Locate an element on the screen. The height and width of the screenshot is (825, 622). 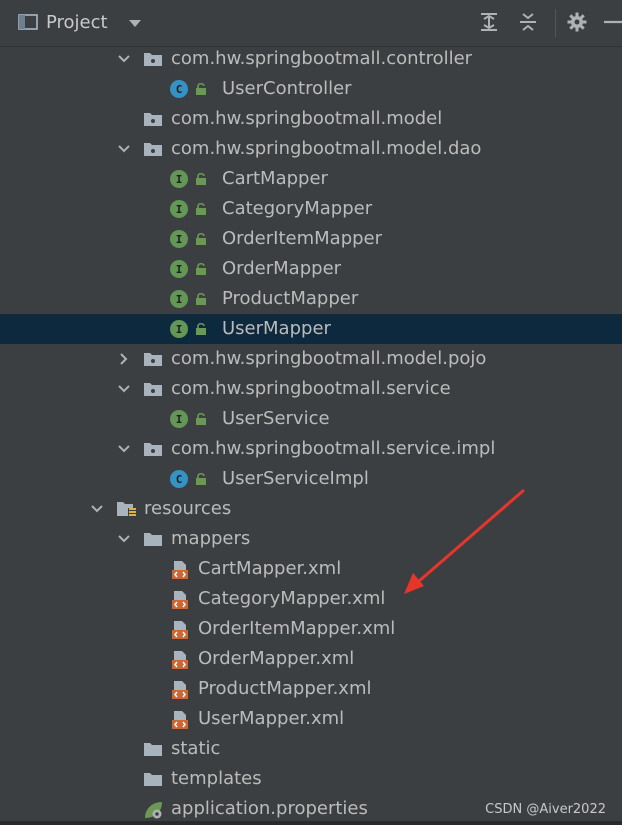
bottom-edge is located at coordinates (311, 823).